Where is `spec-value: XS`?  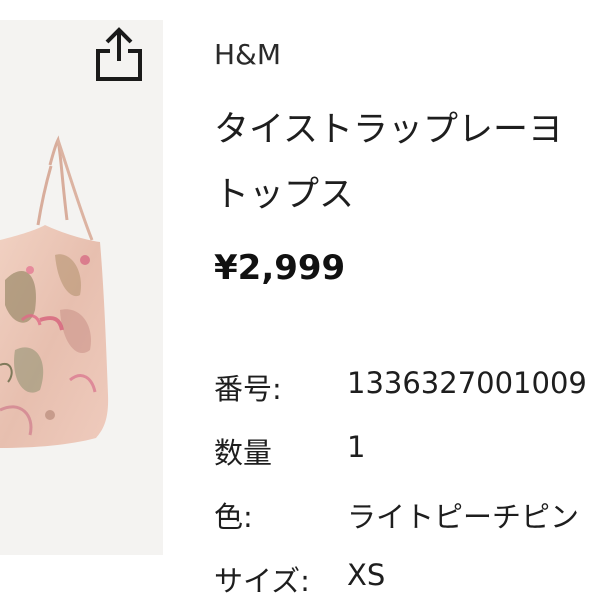 spec-value: XS is located at coordinates (366, 575).